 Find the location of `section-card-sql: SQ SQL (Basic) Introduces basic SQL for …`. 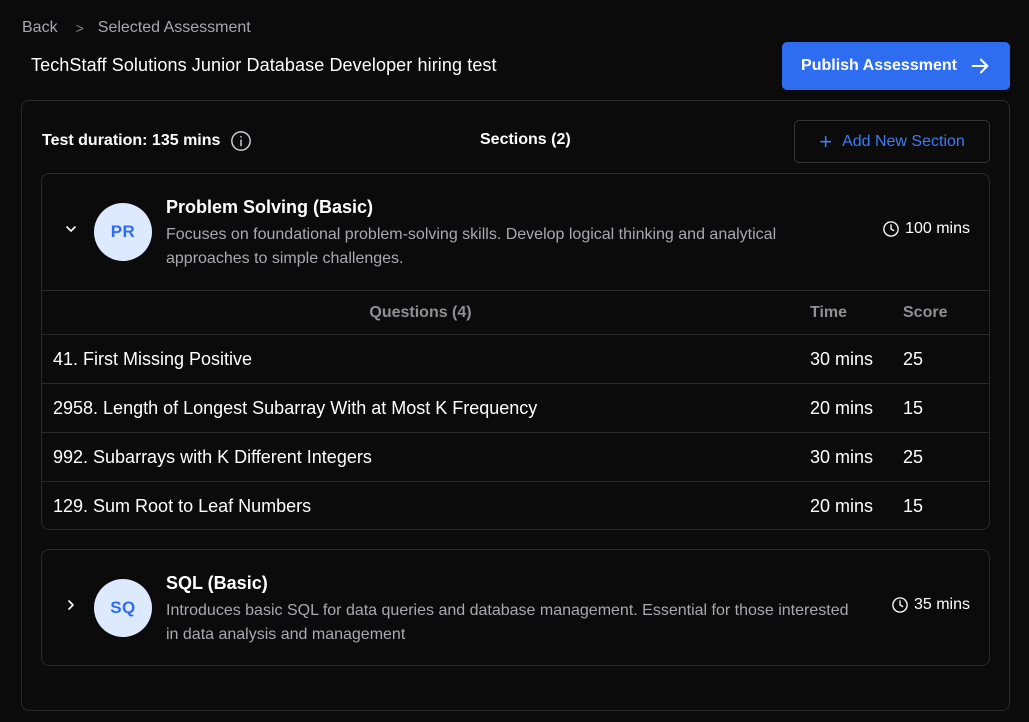

section-card-sql: SQ SQL (Basic) Introduces basic SQL for … is located at coordinates (515, 607).